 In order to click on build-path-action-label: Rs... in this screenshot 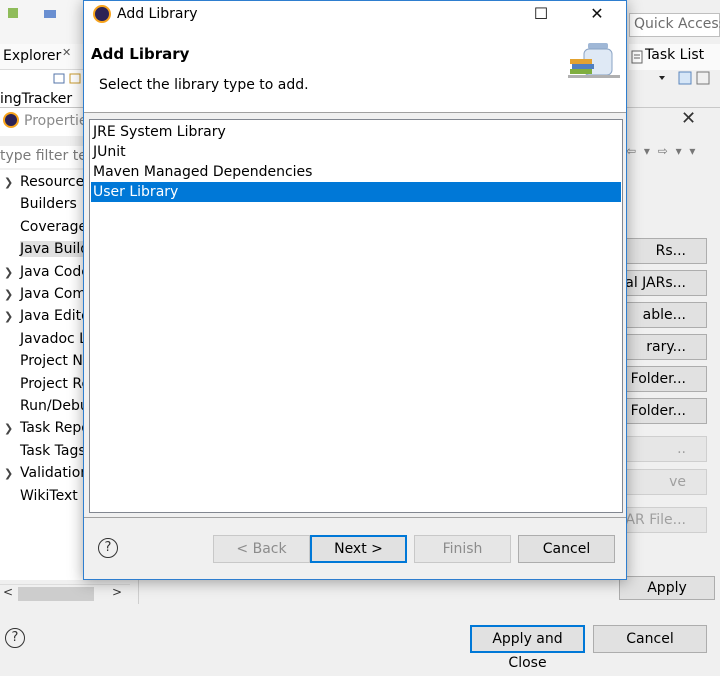, I will do `click(670, 251)`.